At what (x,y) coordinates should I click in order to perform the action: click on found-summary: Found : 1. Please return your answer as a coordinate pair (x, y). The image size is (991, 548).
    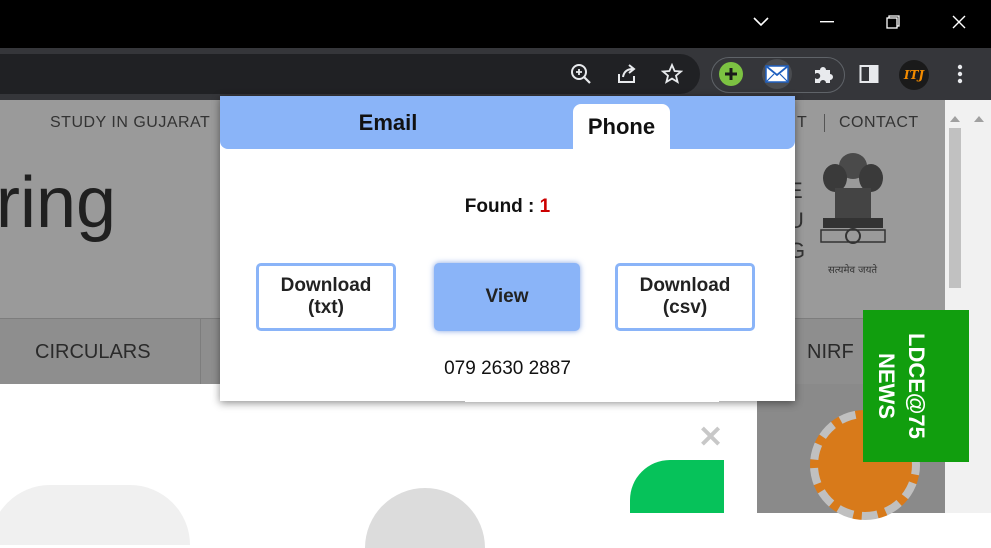
    Looking at the image, I should click on (507, 207).